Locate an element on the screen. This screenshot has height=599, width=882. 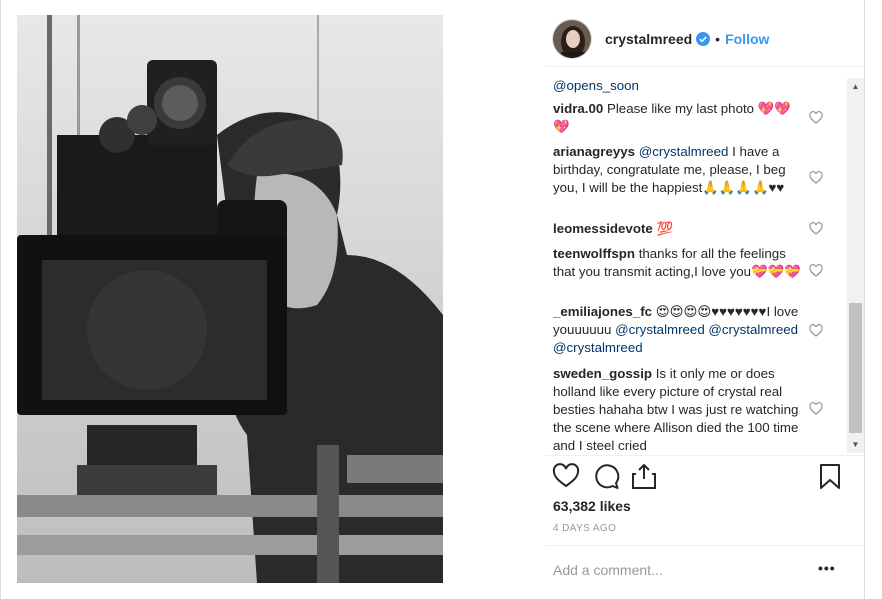
likes-count: 63,382 likes is located at coordinates (592, 506).